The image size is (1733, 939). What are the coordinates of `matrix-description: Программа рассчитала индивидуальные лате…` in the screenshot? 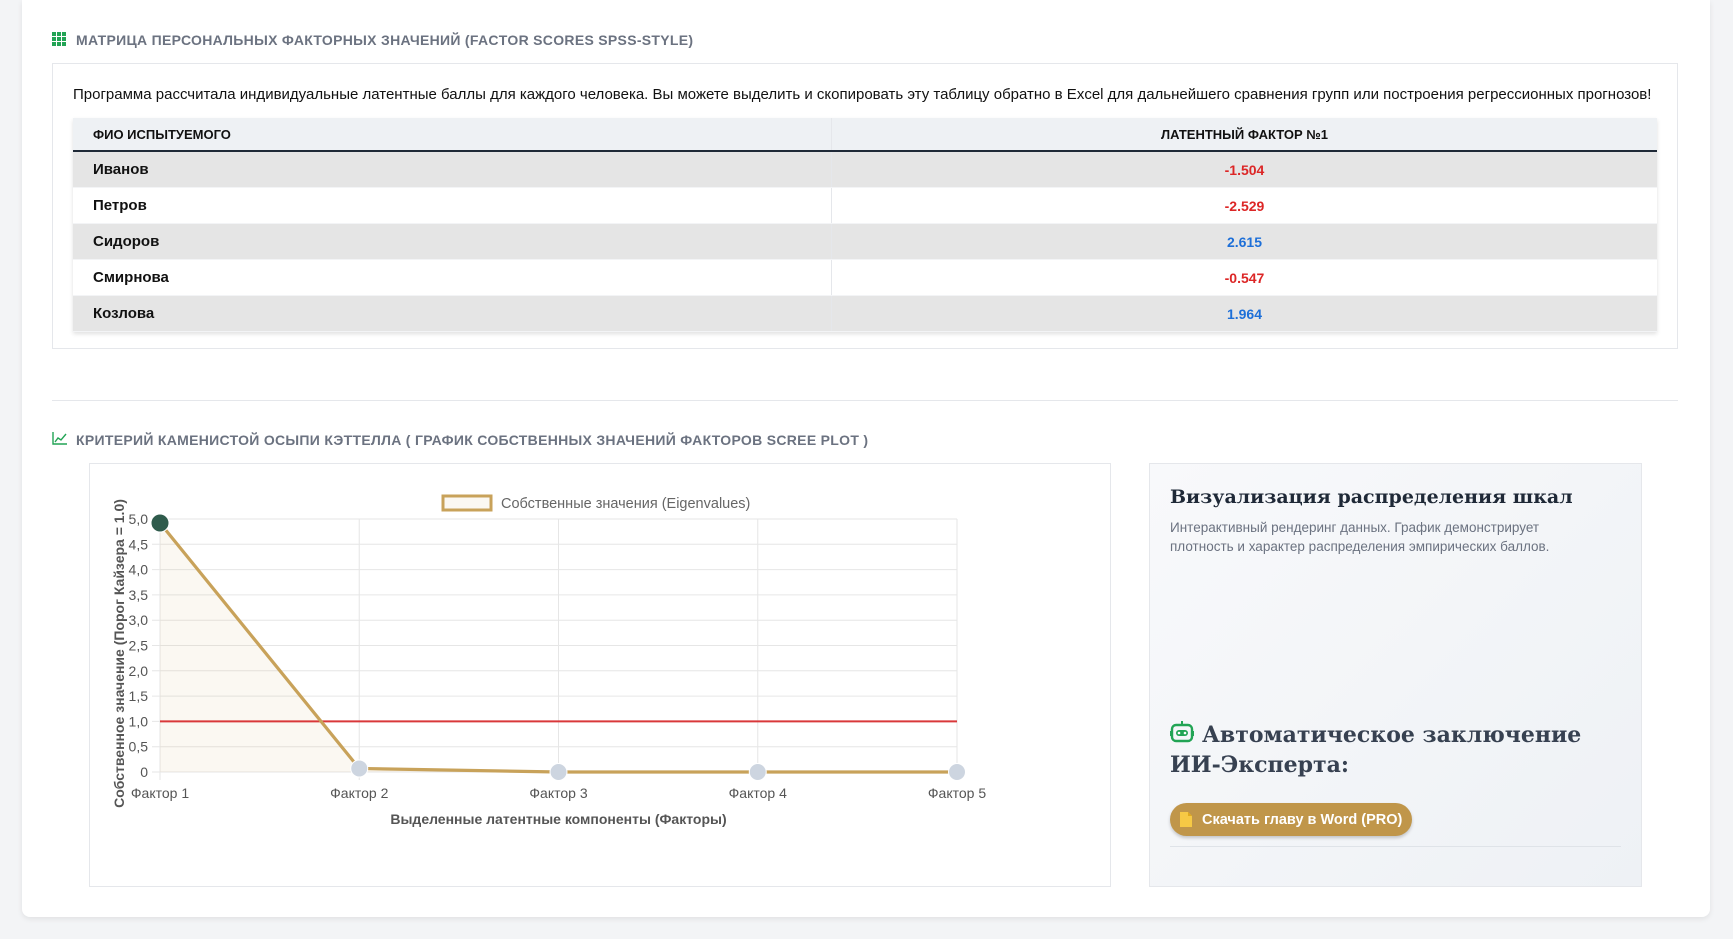 It's located at (862, 94).